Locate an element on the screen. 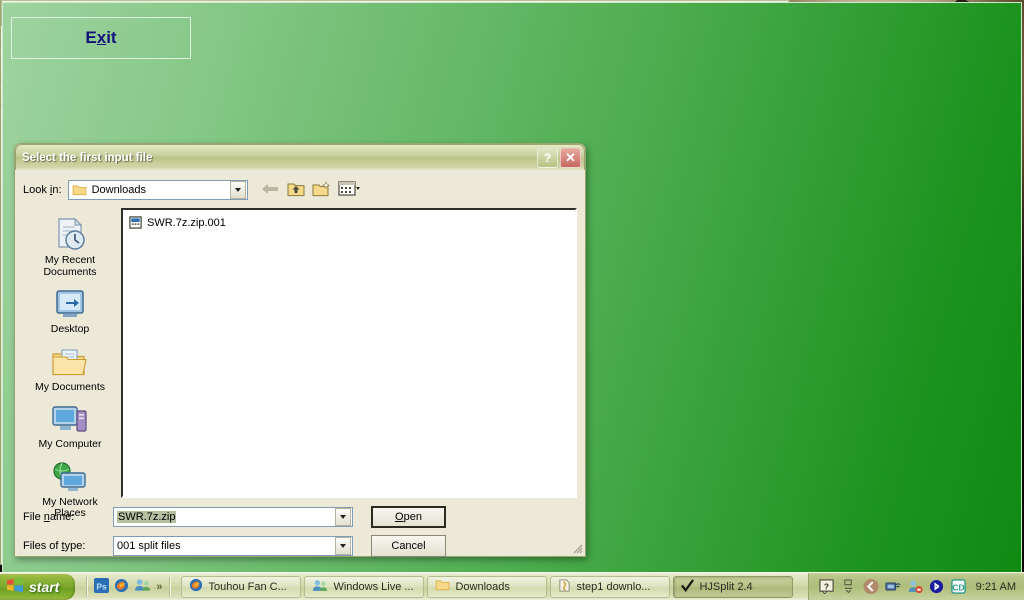 This screenshot has height=600, width=1024. help-button-label: ? is located at coordinates (547, 157).